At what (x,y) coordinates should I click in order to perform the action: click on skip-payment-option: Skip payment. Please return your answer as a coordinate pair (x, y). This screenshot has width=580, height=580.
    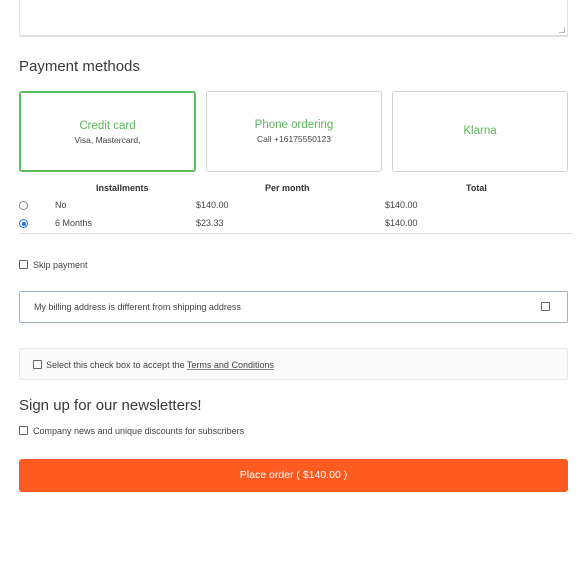
    Looking at the image, I should click on (53, 264).